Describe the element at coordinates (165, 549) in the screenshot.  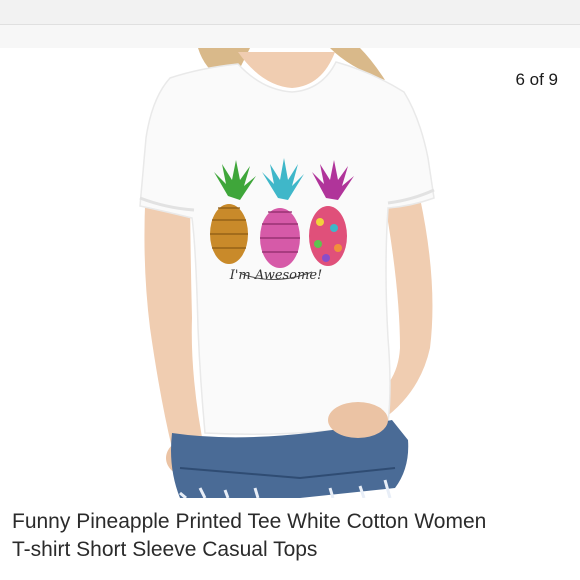
I see `product-title-line-2: T-shirt Short Sleeve Casual Tops` at that location.